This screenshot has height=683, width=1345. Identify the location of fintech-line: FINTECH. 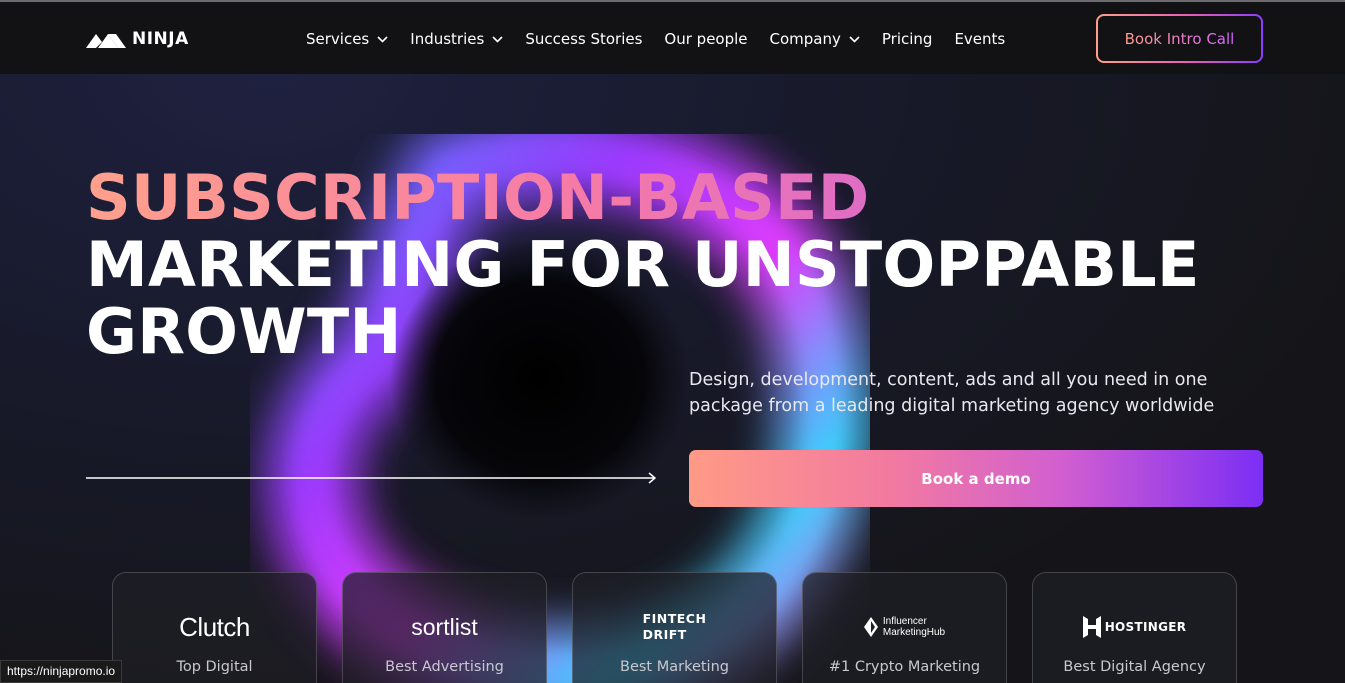
(674, 618).